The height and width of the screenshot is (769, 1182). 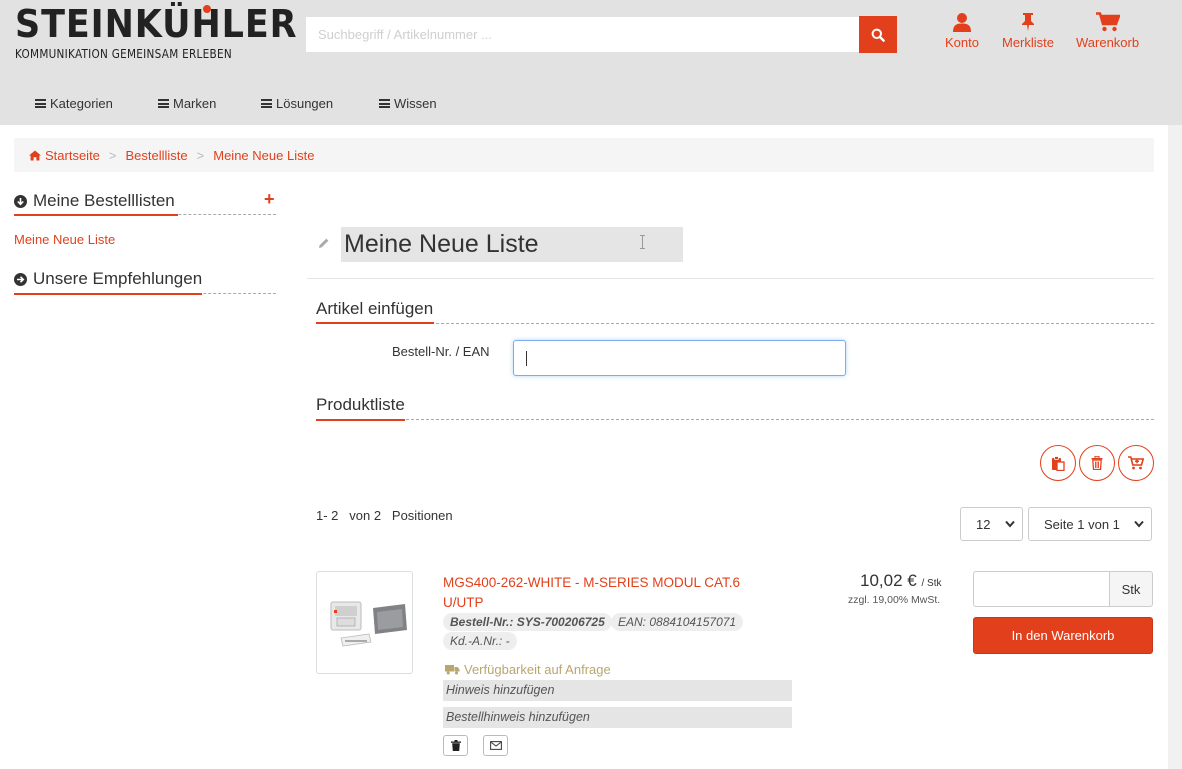 What do you see at coordinates (617, 690) in the screenshot?
I see `add-note-field: Hinweis hinzufügen` at bounding box center [617, 690].